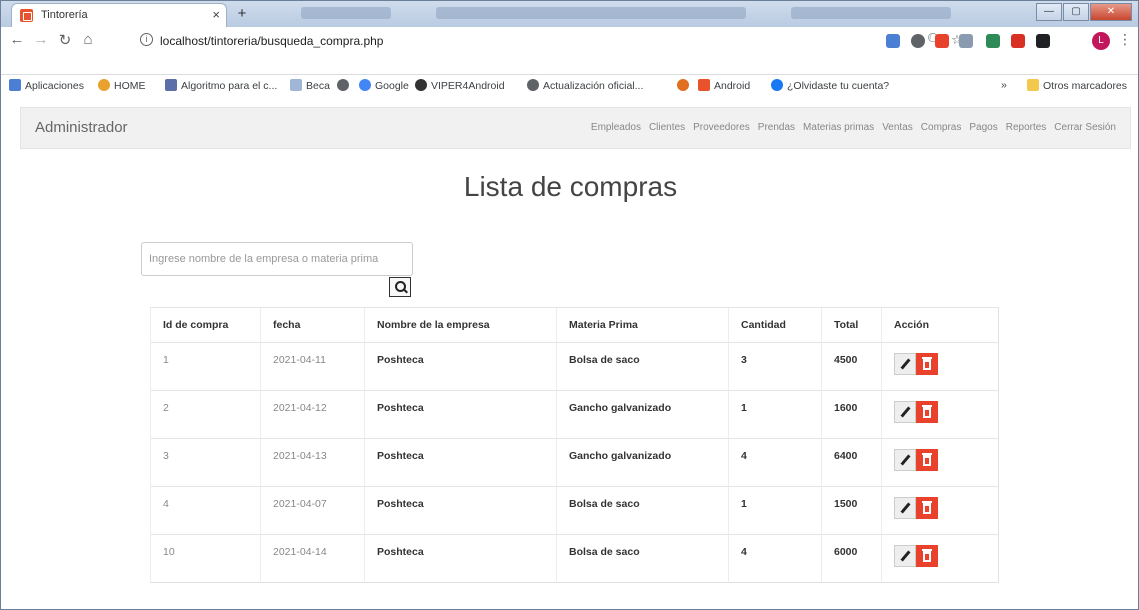  I want to click on cell-total: 1500, so click(851, 510).